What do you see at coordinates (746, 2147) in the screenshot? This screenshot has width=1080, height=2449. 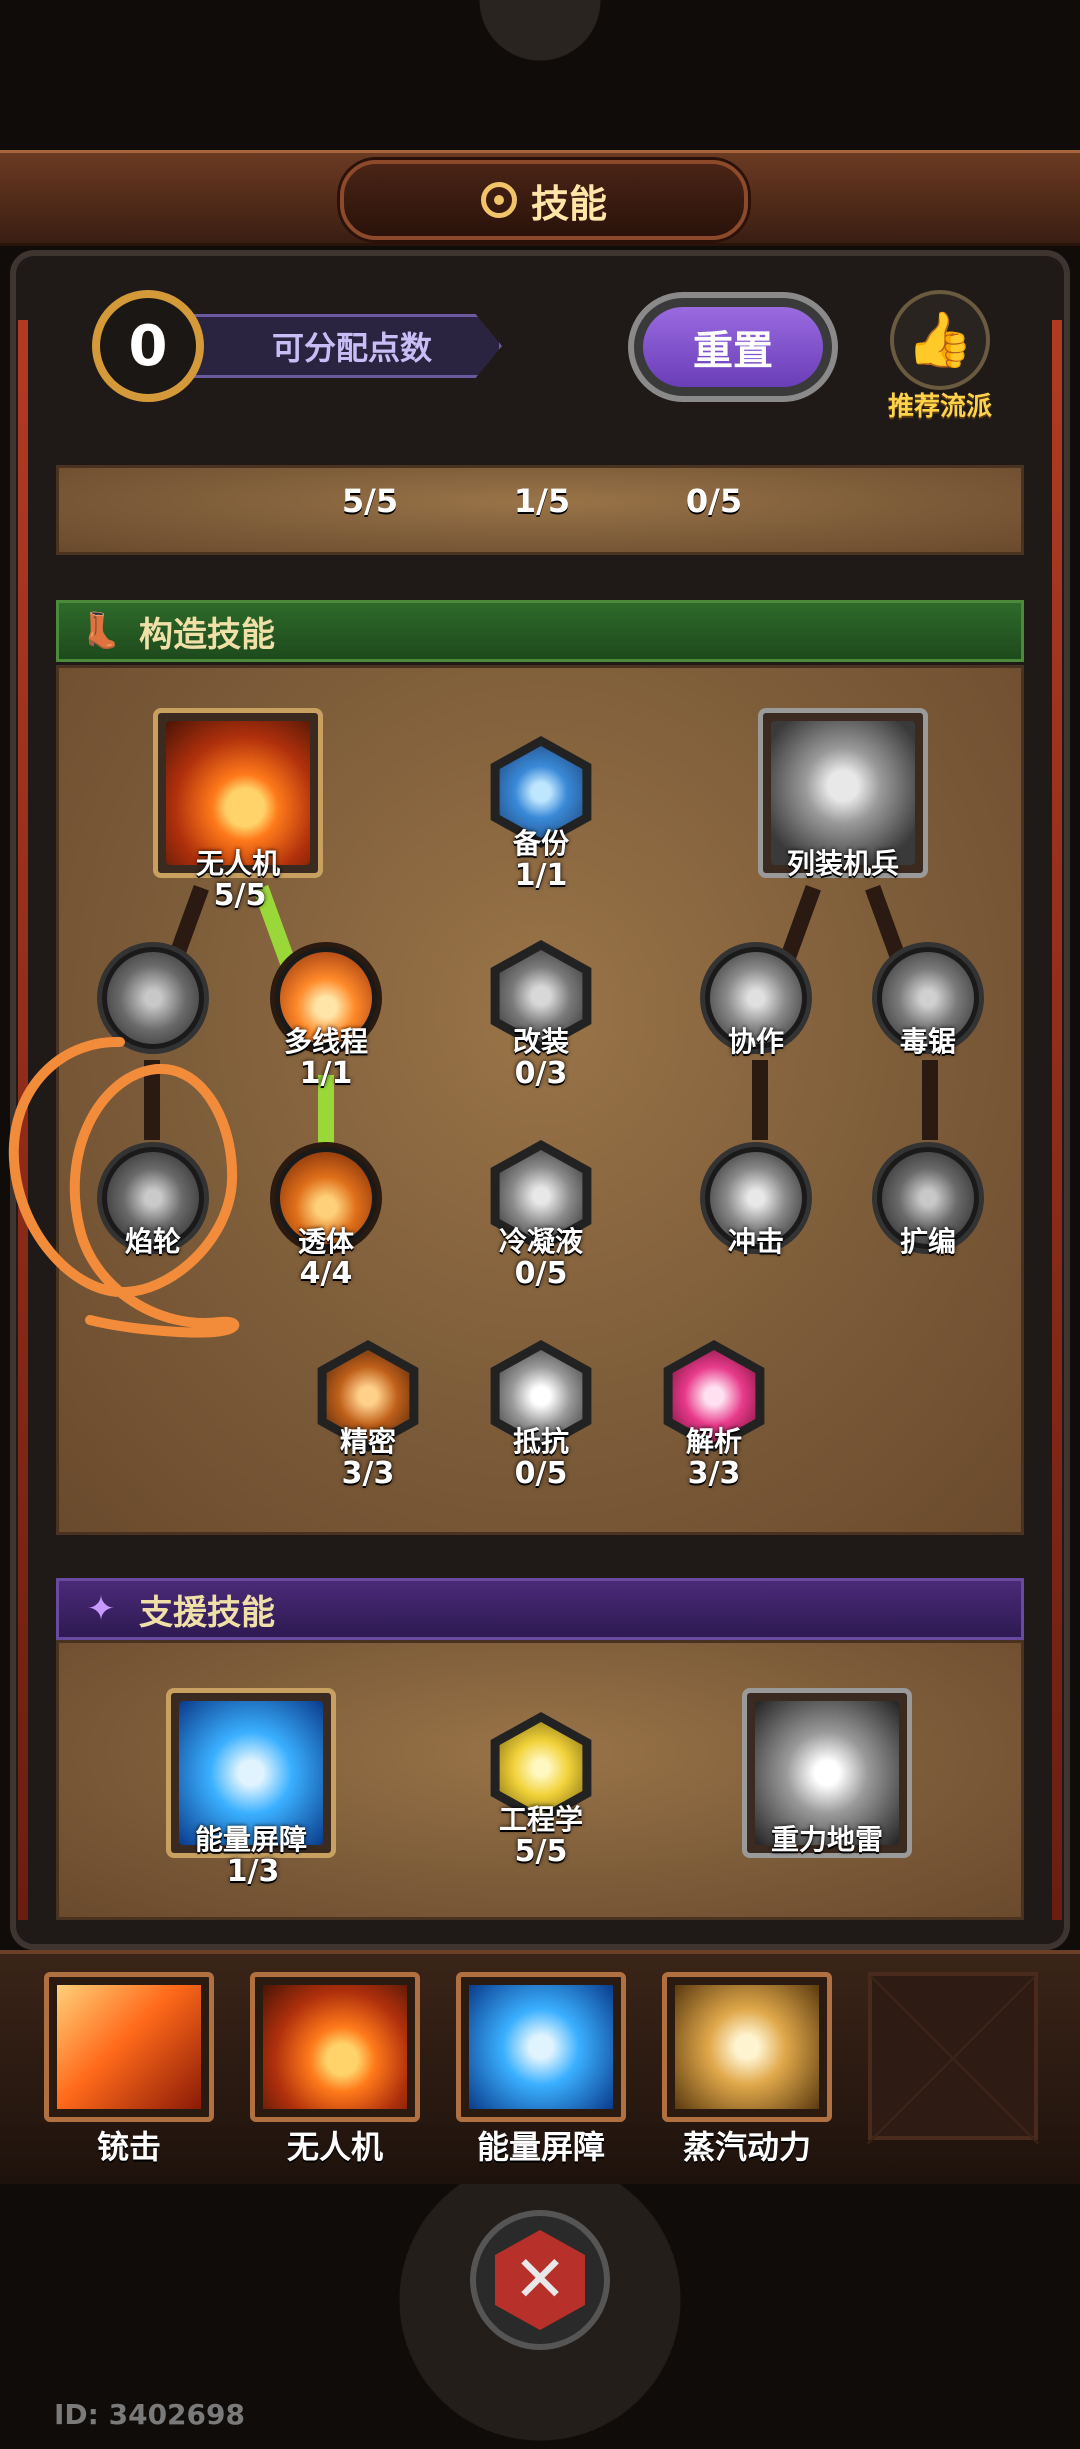 I see `equipped-label: 蒸汽动力` at bounding box center [746, 2147].